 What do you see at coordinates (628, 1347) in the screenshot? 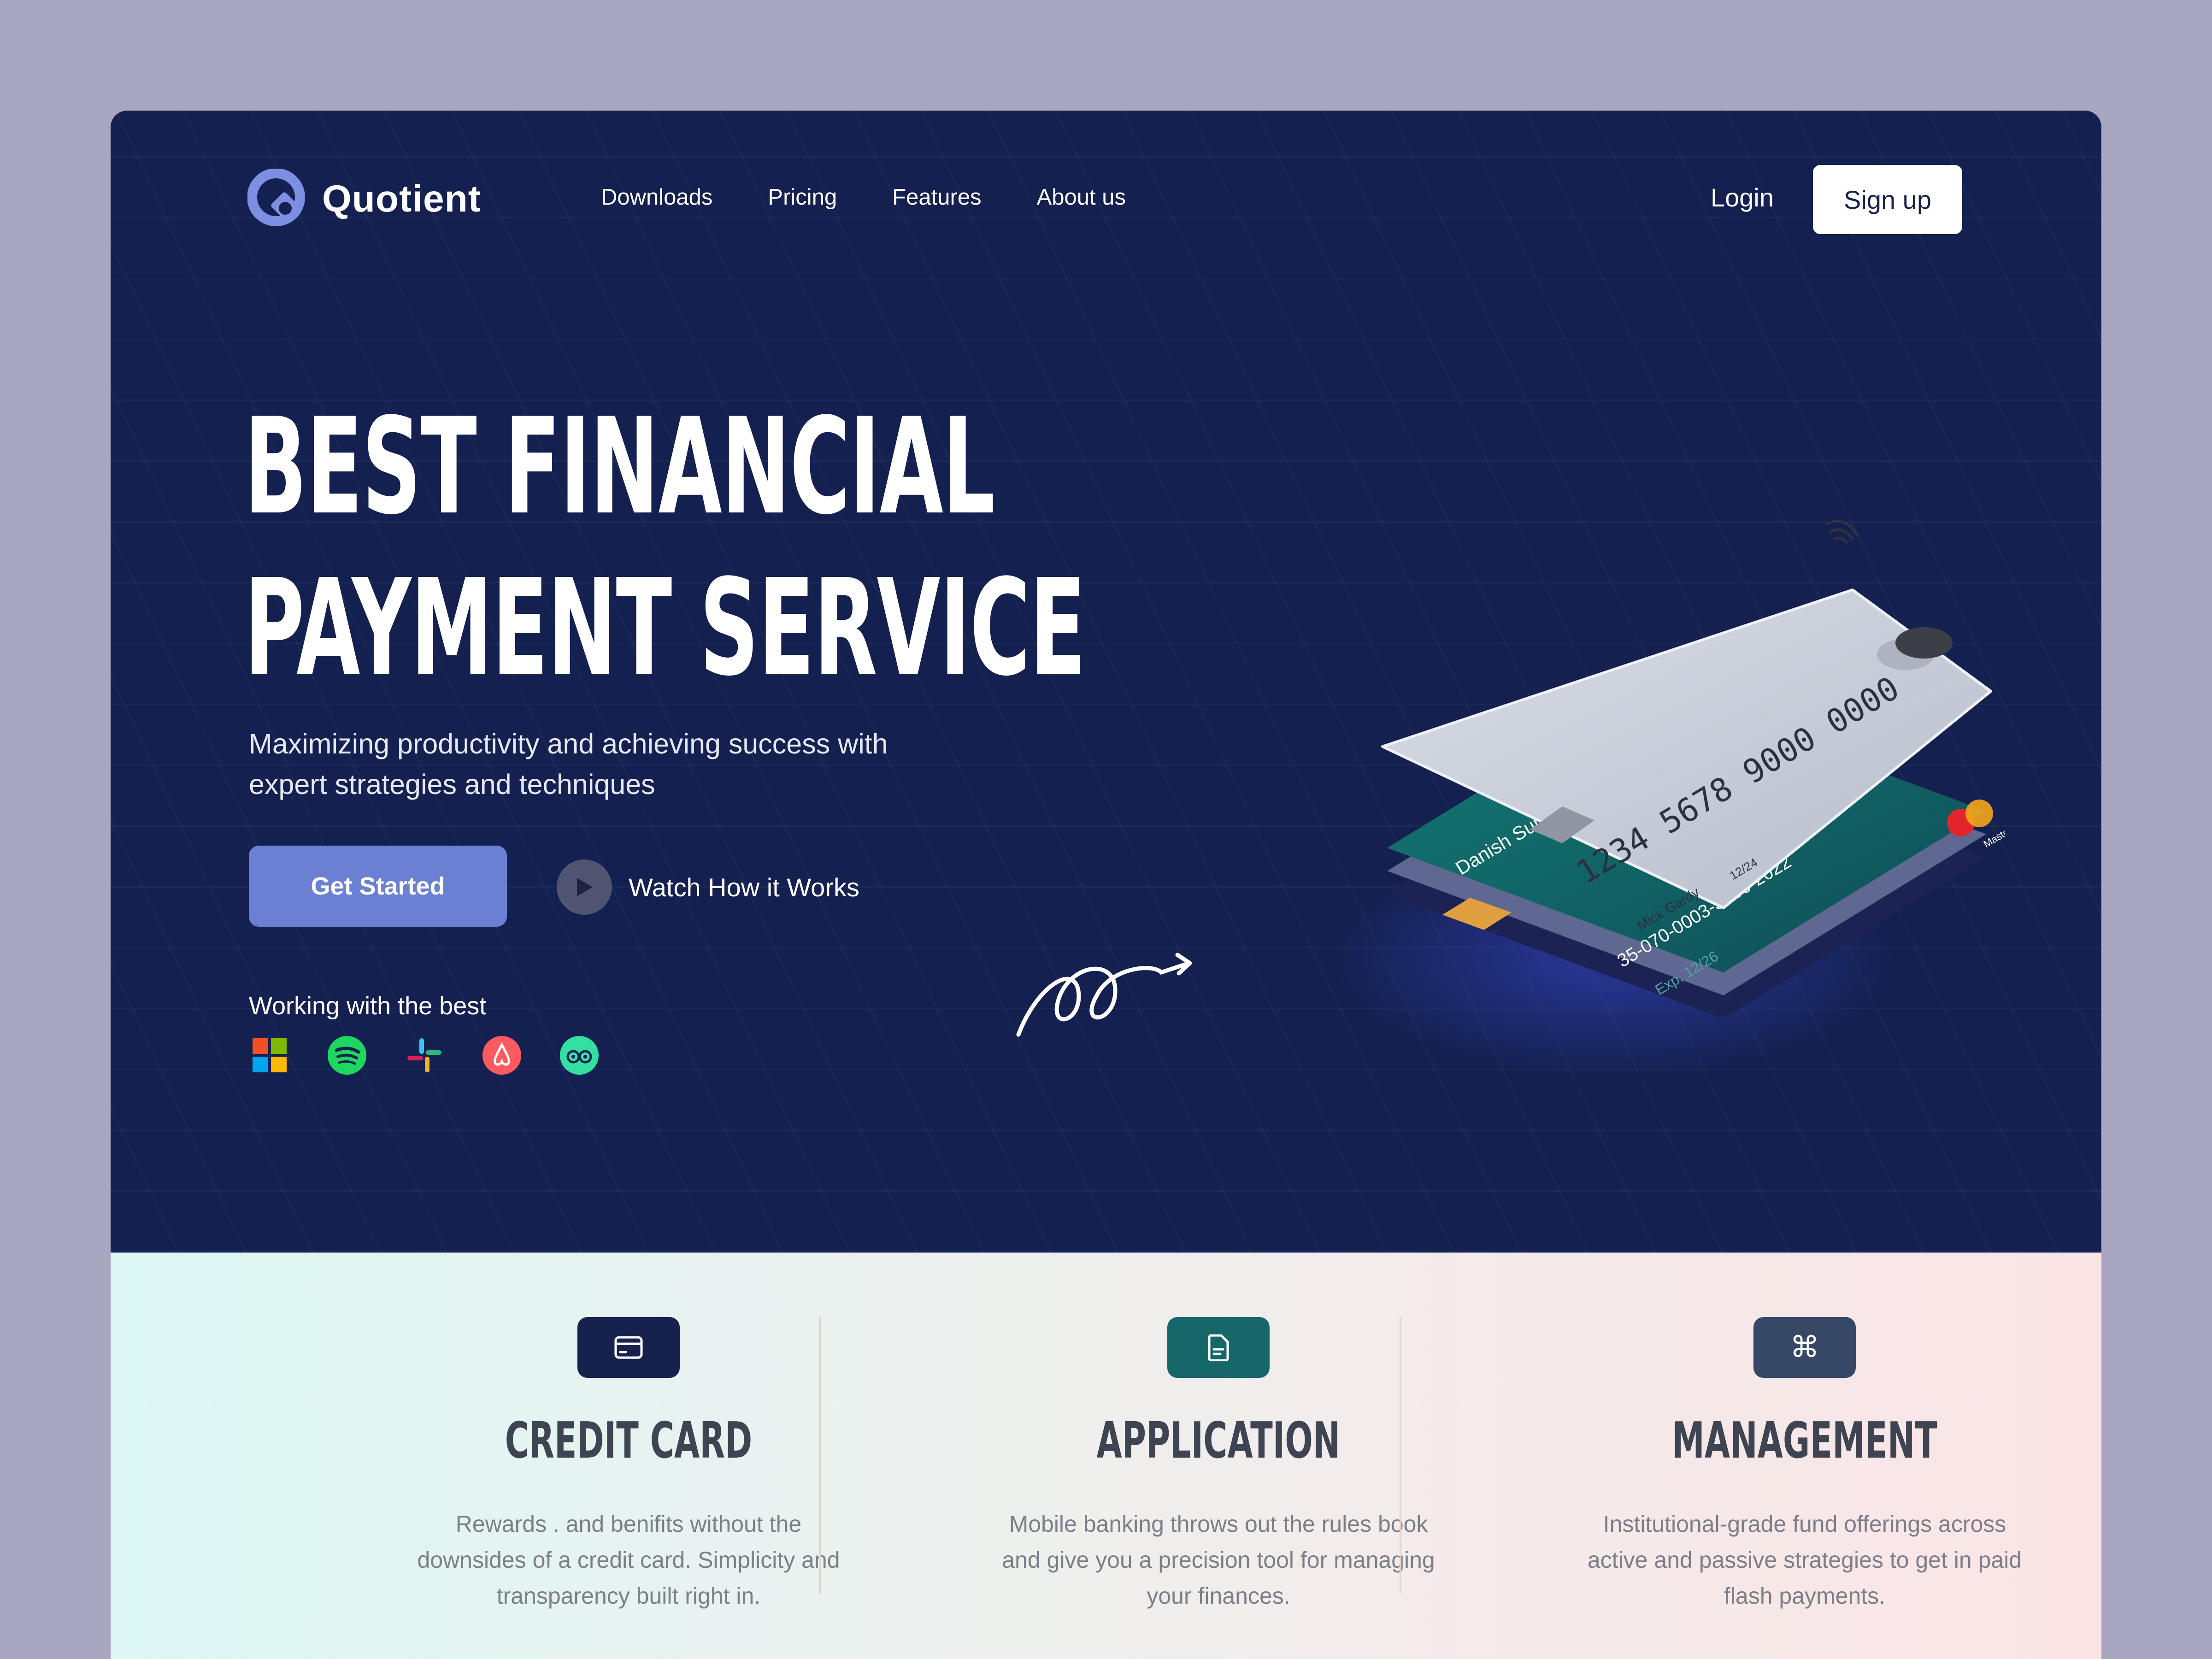
I see `credit-card-icon` at bounding box center [628, 1347].